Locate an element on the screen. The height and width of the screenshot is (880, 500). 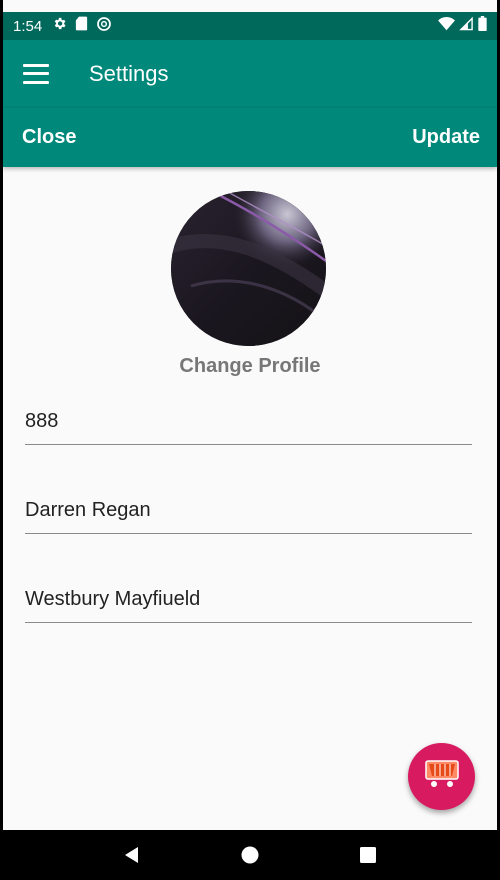
battery-icon is located at coordinates (482, 26).